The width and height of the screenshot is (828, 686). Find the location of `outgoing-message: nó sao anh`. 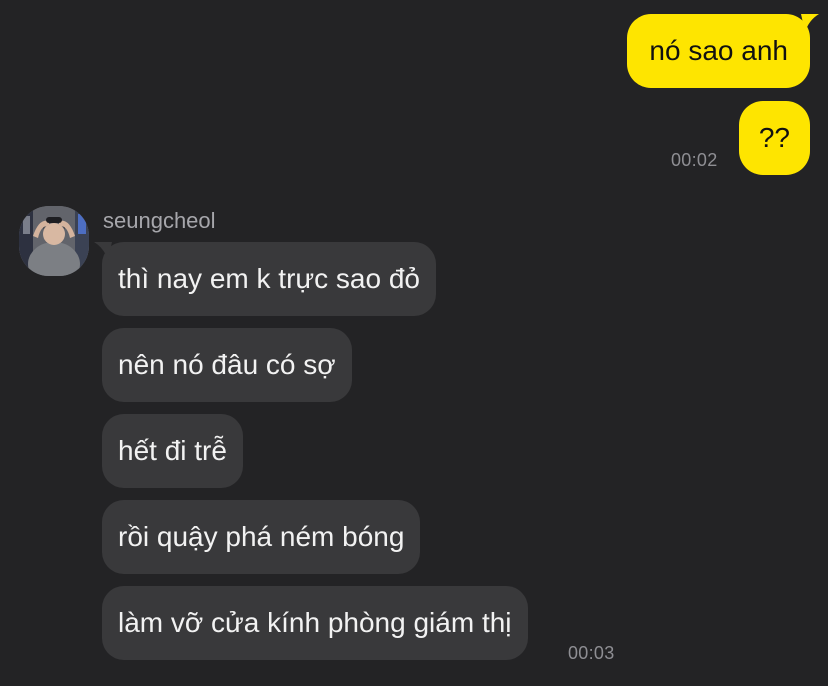

outgoing-message: nó sao anh is located at coordinates (723, 51).